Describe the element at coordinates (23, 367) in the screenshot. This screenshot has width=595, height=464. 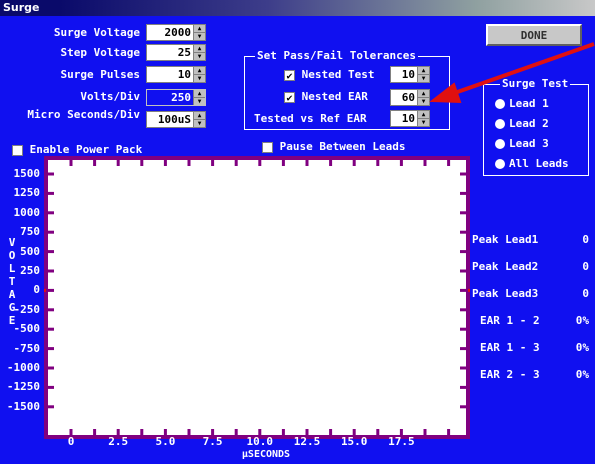
I see `y-tick-label: -1000` at that location.